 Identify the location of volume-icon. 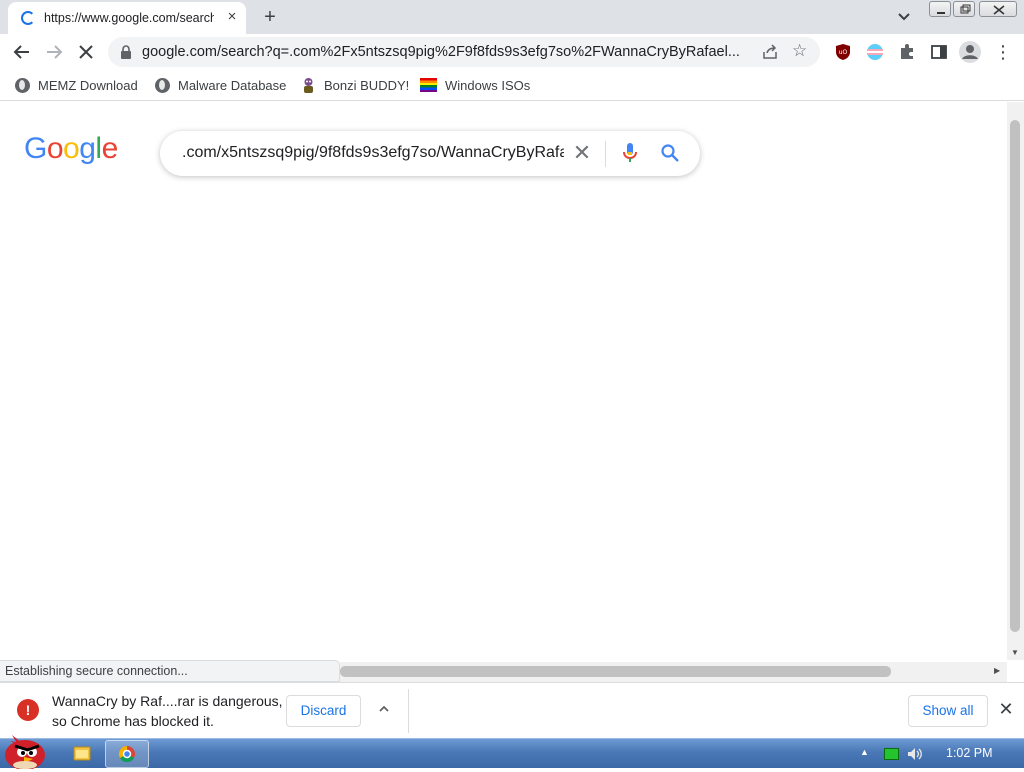
(915, 754).